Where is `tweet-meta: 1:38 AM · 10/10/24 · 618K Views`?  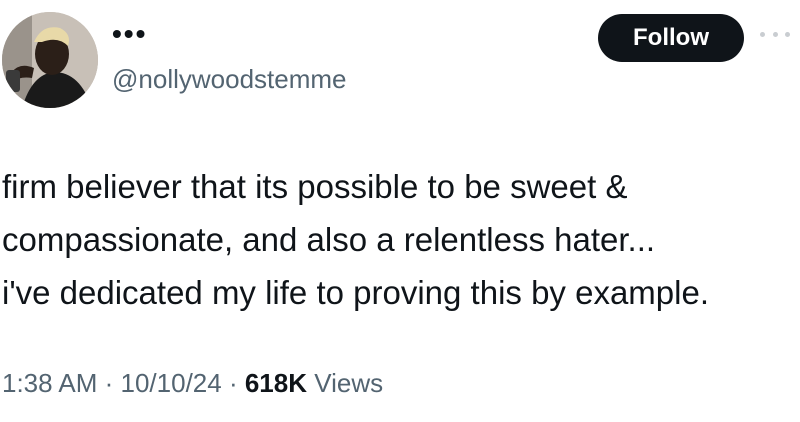 tweet-meta: 1:38 AM · 10/10/24 · 618K Views is located at coordinates (192, 383).